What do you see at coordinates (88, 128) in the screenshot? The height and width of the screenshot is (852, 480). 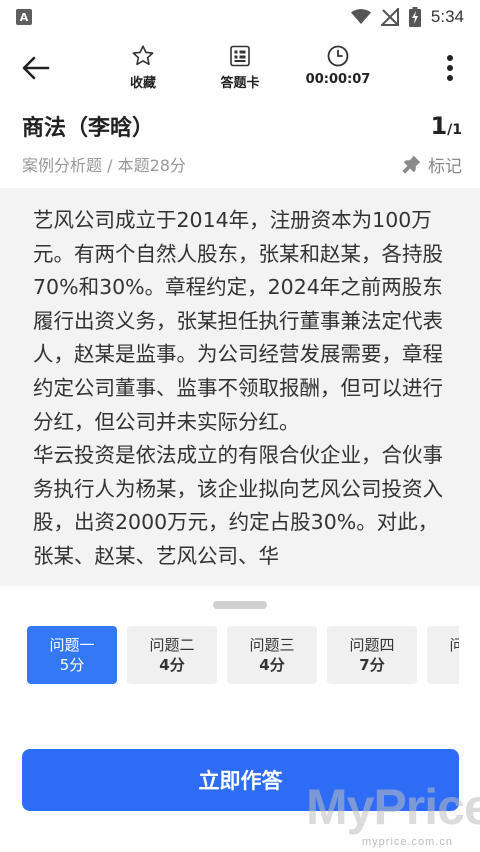 I see `subject-title: 商法（李晗）` at bounding box center [88, 128].